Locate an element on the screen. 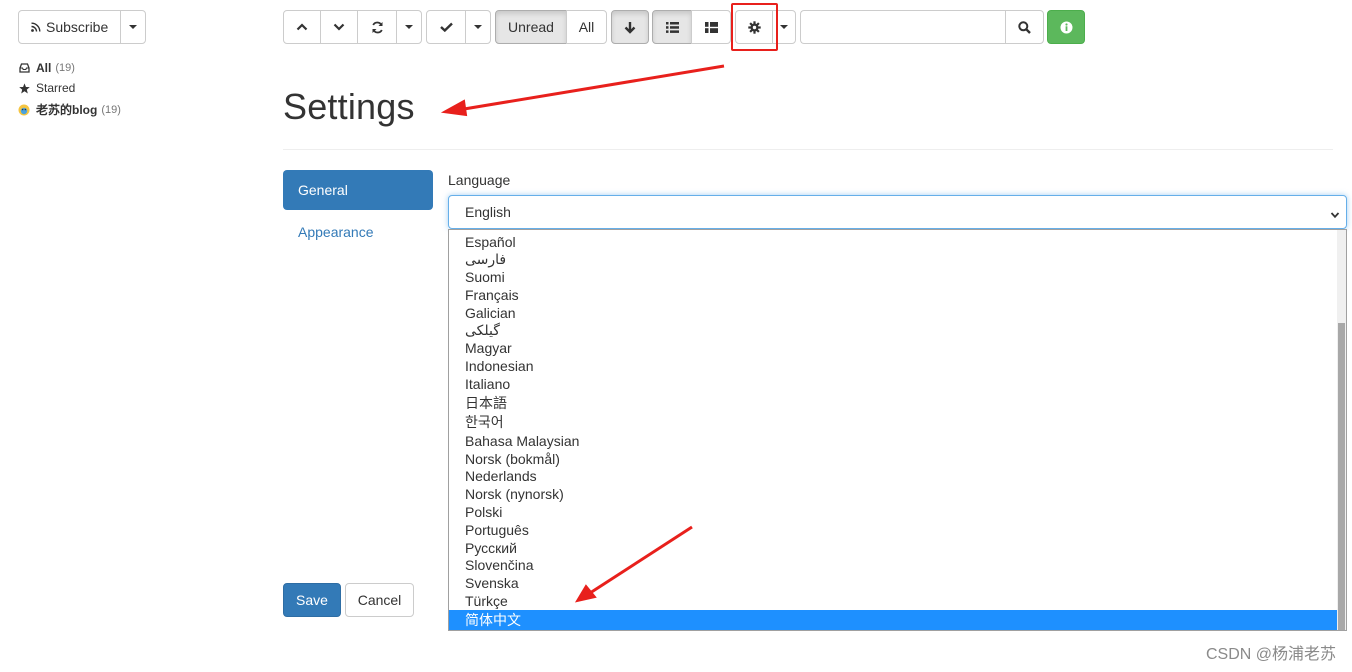 The height and width of the screenshot is (672, 1352). annotation-arrow-to-title is located at coordinates (582, 90).